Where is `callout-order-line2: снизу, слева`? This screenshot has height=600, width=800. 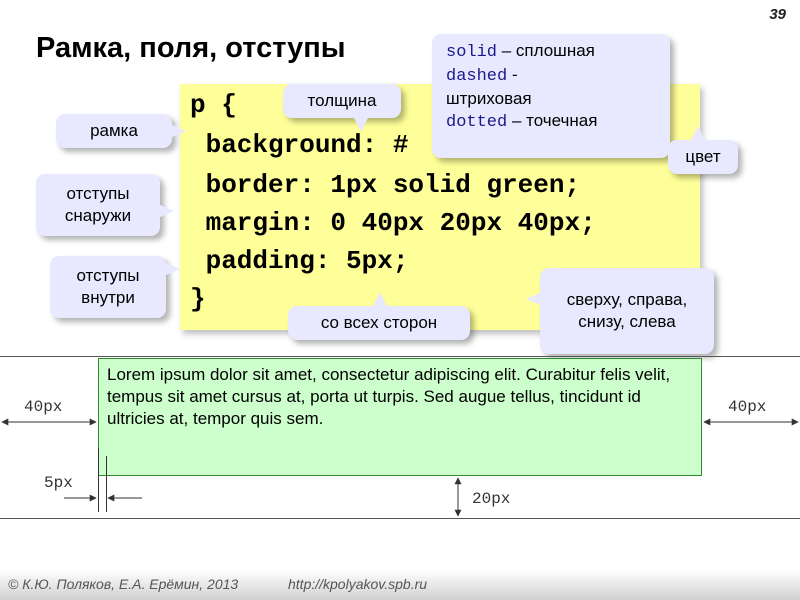
callout-order-line2: снизу, слева is located at coordinates (627, 321).